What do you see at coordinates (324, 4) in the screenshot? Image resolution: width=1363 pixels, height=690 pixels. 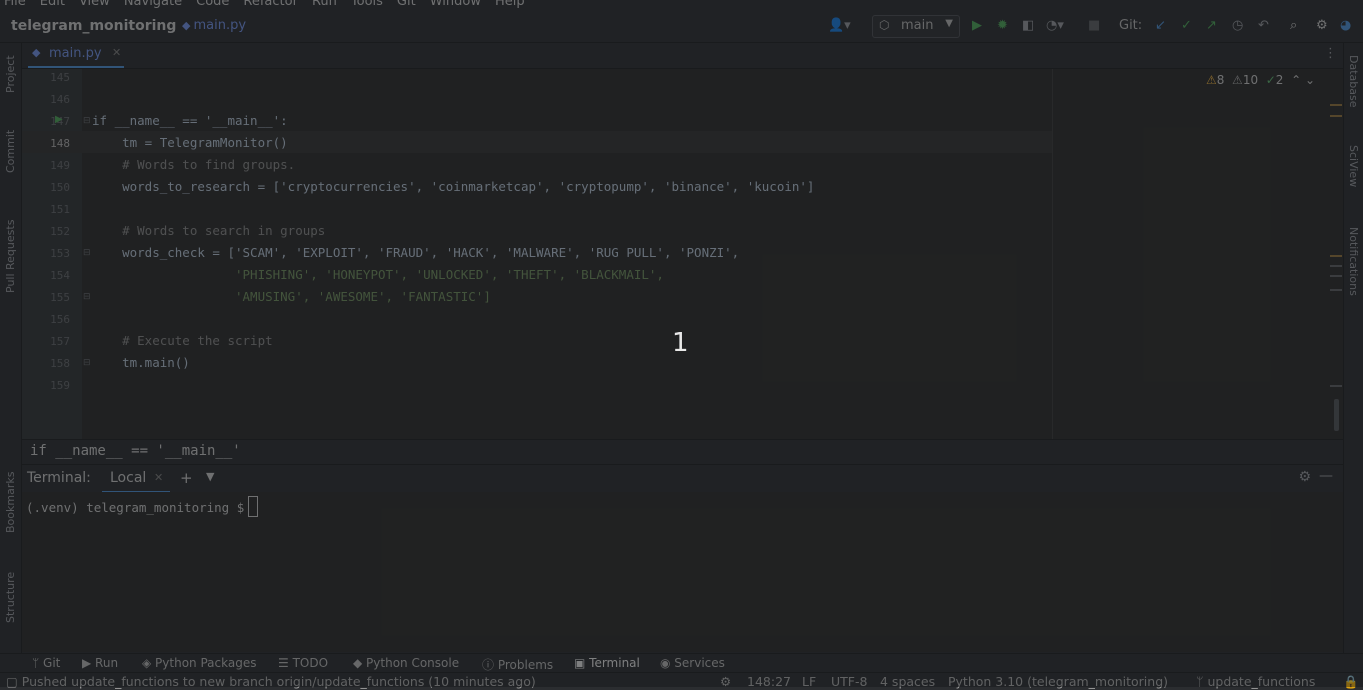 I see `menu-run: Run` at bounding box center [324, 4].